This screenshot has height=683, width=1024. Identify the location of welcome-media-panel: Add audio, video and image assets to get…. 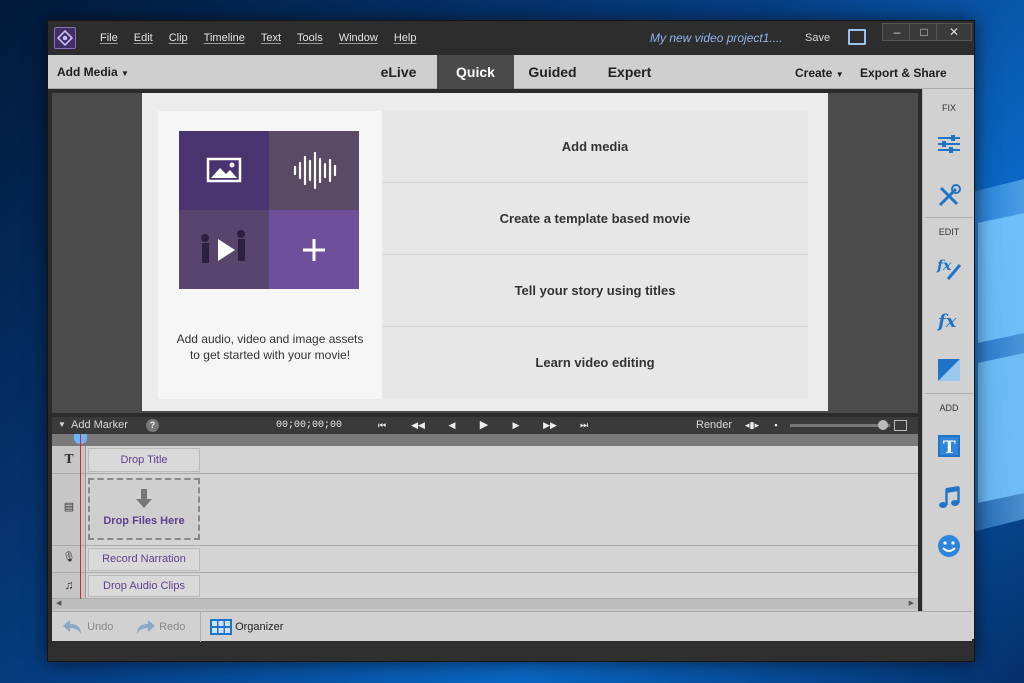
(270, 255).